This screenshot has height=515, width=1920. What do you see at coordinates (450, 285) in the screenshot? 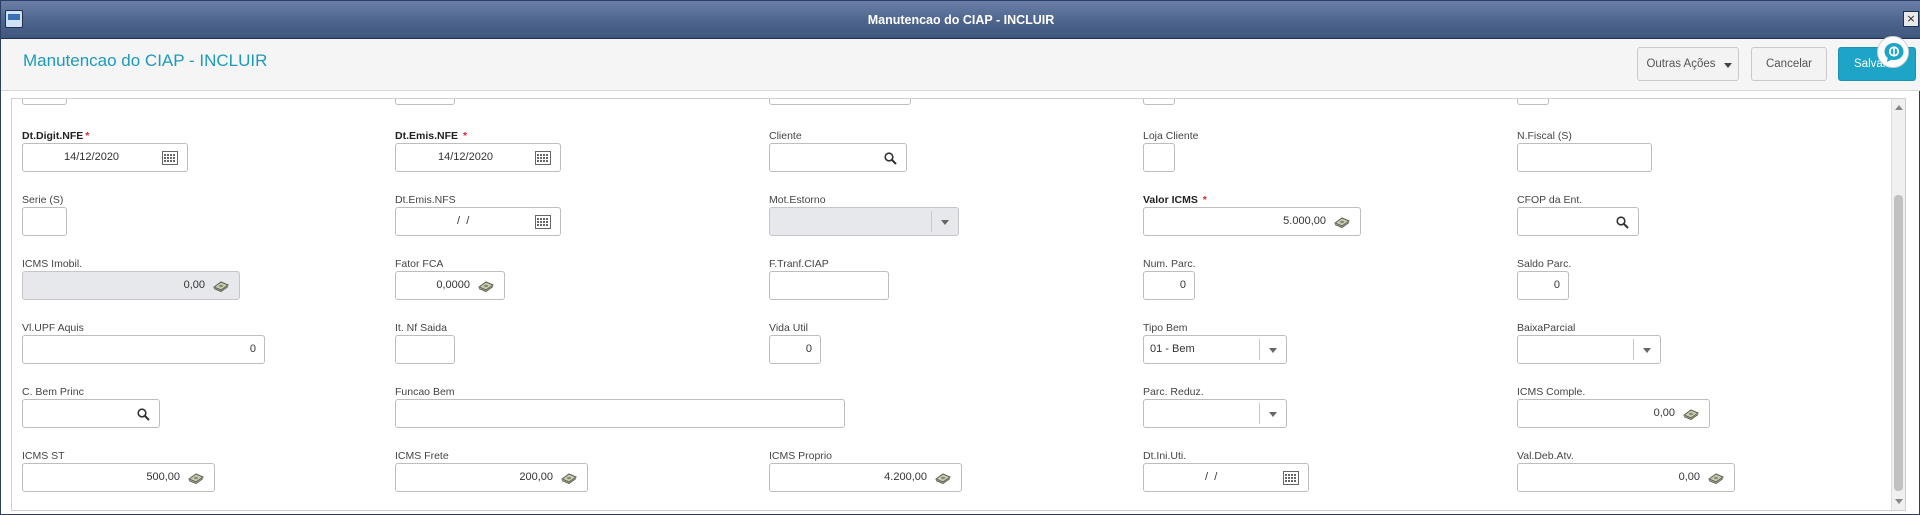
I see `fator-fca-input: 0,0000` at bounding box center [450, 285].